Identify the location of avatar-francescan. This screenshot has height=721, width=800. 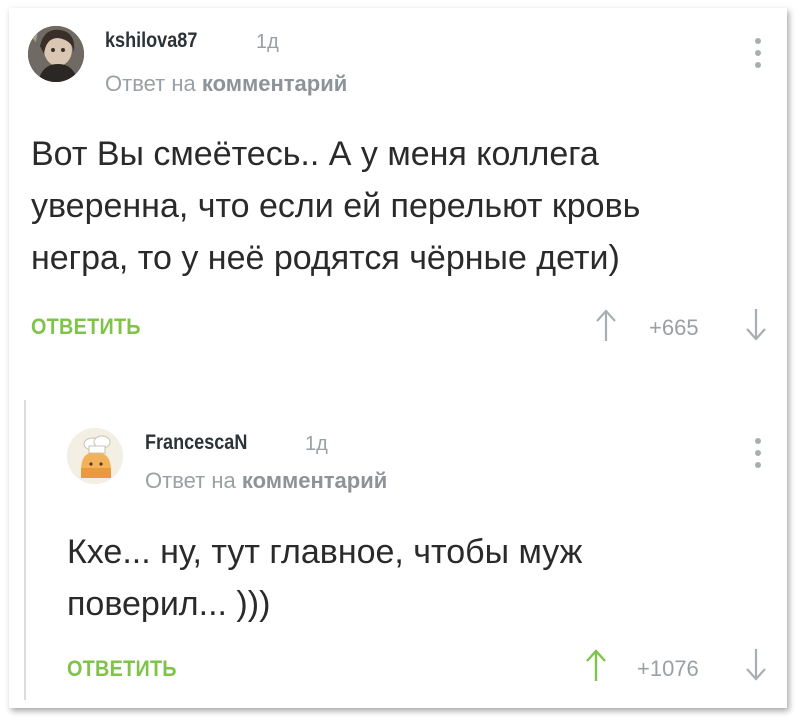
(95, 456).